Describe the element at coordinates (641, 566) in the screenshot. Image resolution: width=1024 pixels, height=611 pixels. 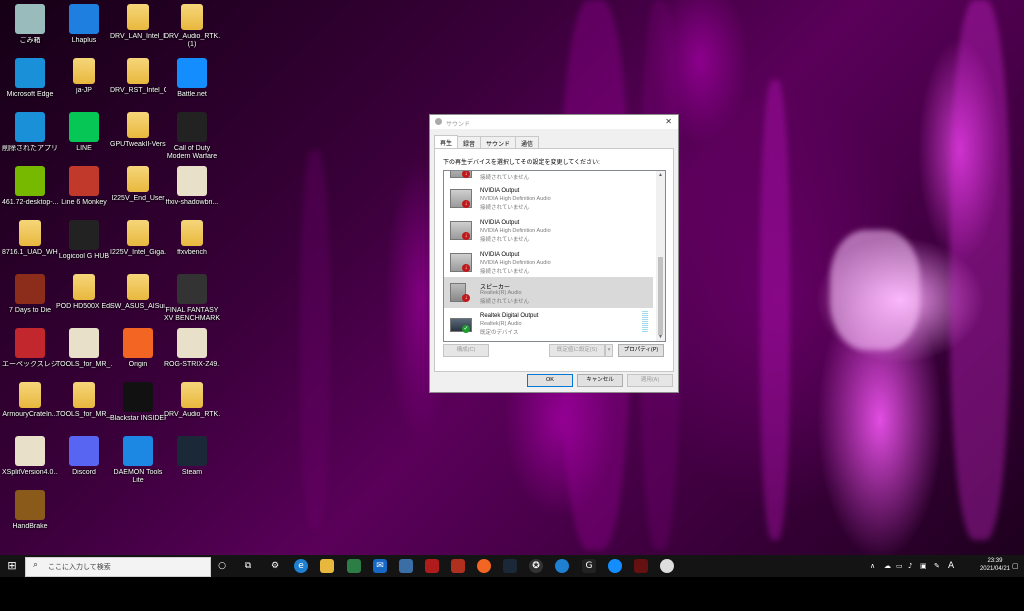
I see `line6-taskbar-icon` at that location.